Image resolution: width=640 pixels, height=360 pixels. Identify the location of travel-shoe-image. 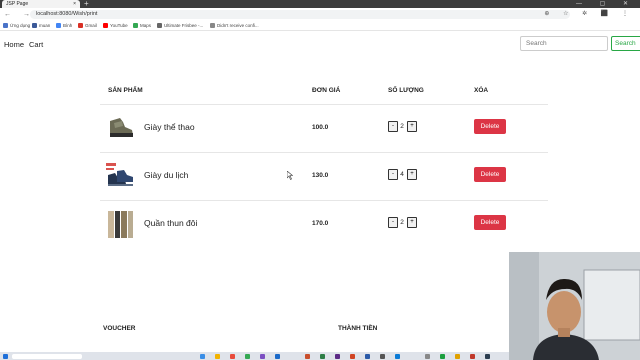
(120, 176).